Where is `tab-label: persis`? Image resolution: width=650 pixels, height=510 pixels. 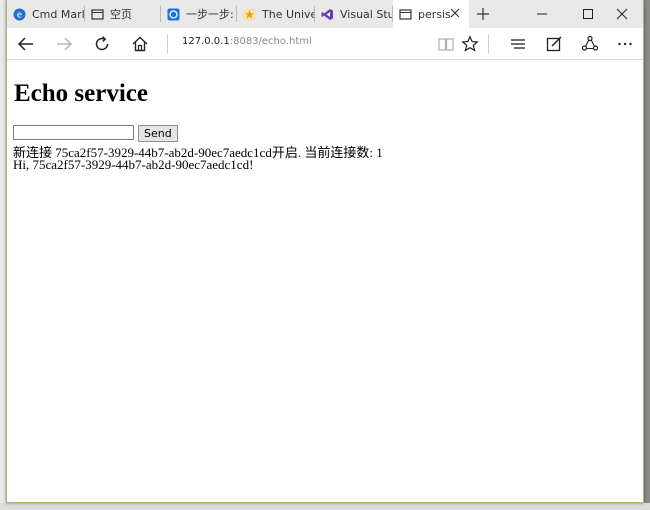 tab-label: persis is located at coordinates (434, 14).